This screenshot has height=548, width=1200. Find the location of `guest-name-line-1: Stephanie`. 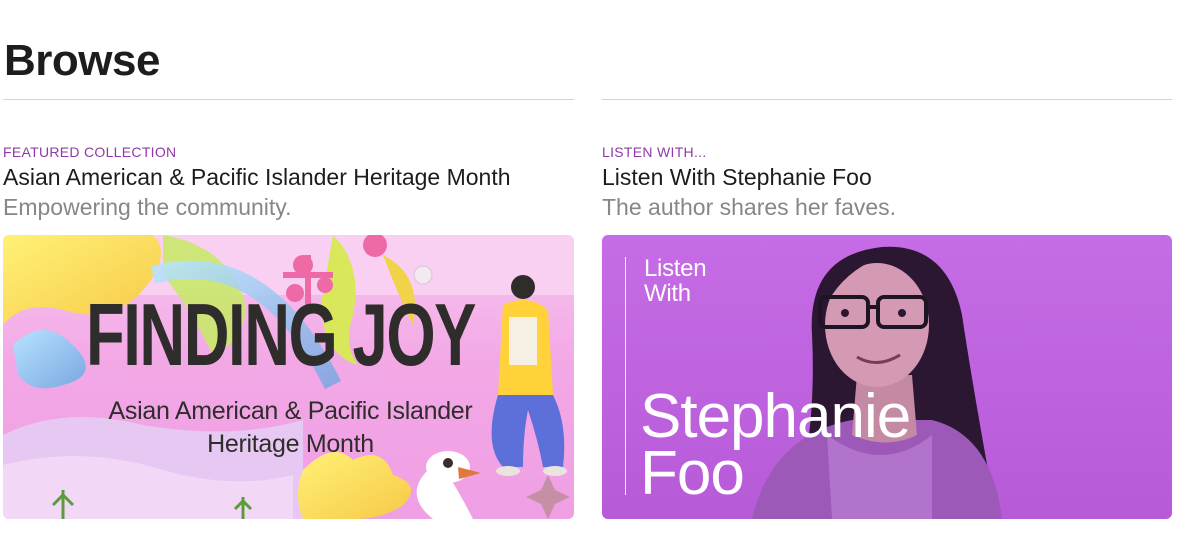

guest-name-line-1: Stephanie is located at coordinates (775, 416).